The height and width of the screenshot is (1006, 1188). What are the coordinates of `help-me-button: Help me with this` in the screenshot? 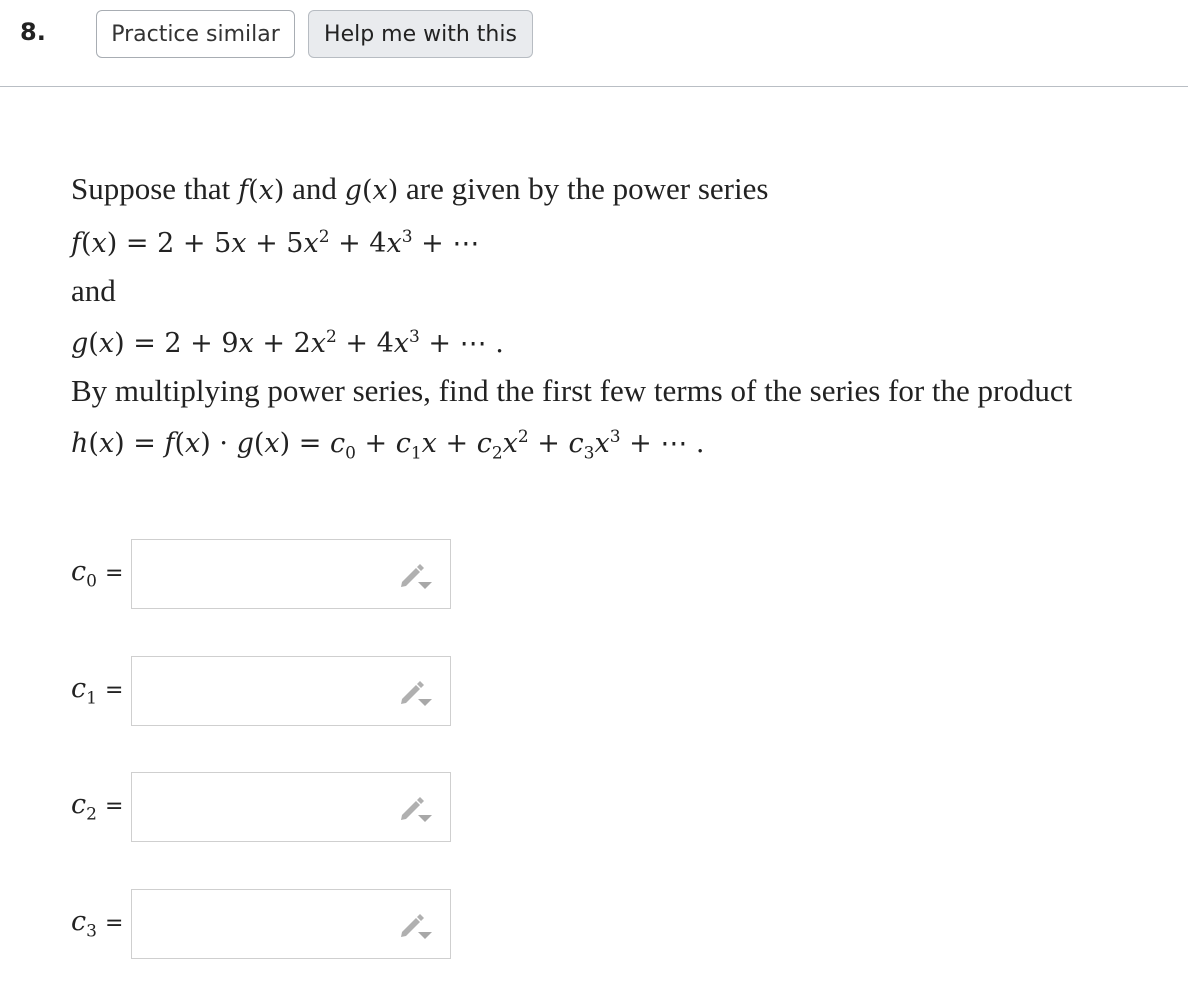 It's located at (420, 34).